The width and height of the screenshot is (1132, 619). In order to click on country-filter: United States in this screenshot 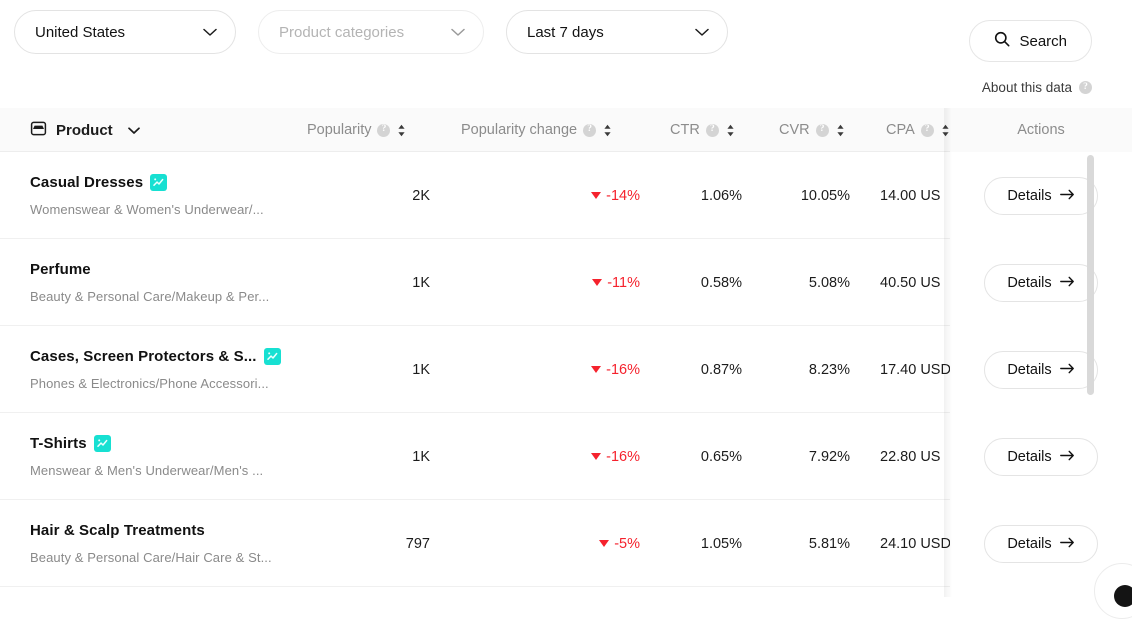, I will do `click(125, 32)`.